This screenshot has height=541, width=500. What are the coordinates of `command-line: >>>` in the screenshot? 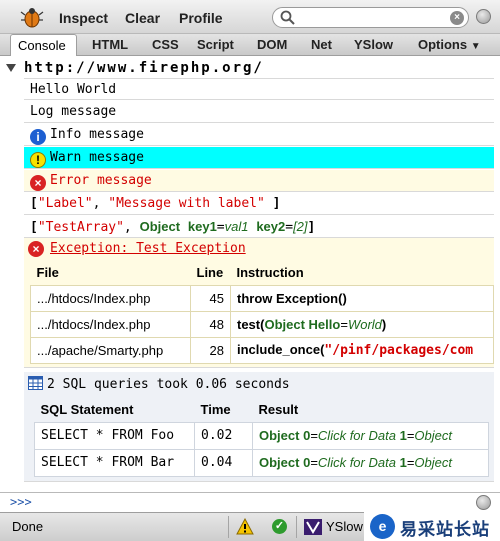 It's located at (250, 502).